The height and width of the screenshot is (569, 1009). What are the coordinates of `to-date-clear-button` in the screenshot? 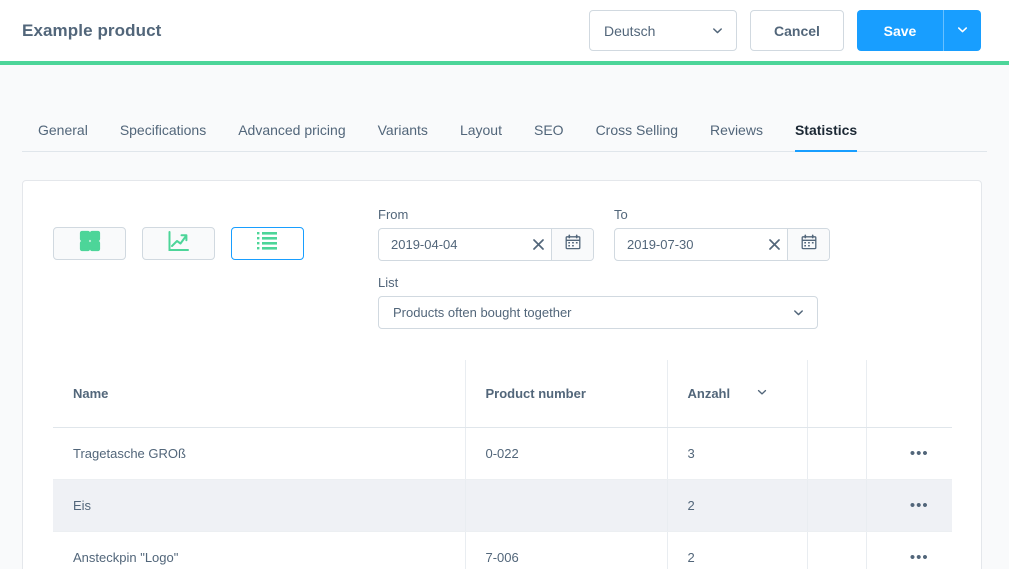 It's located at (774, 244).